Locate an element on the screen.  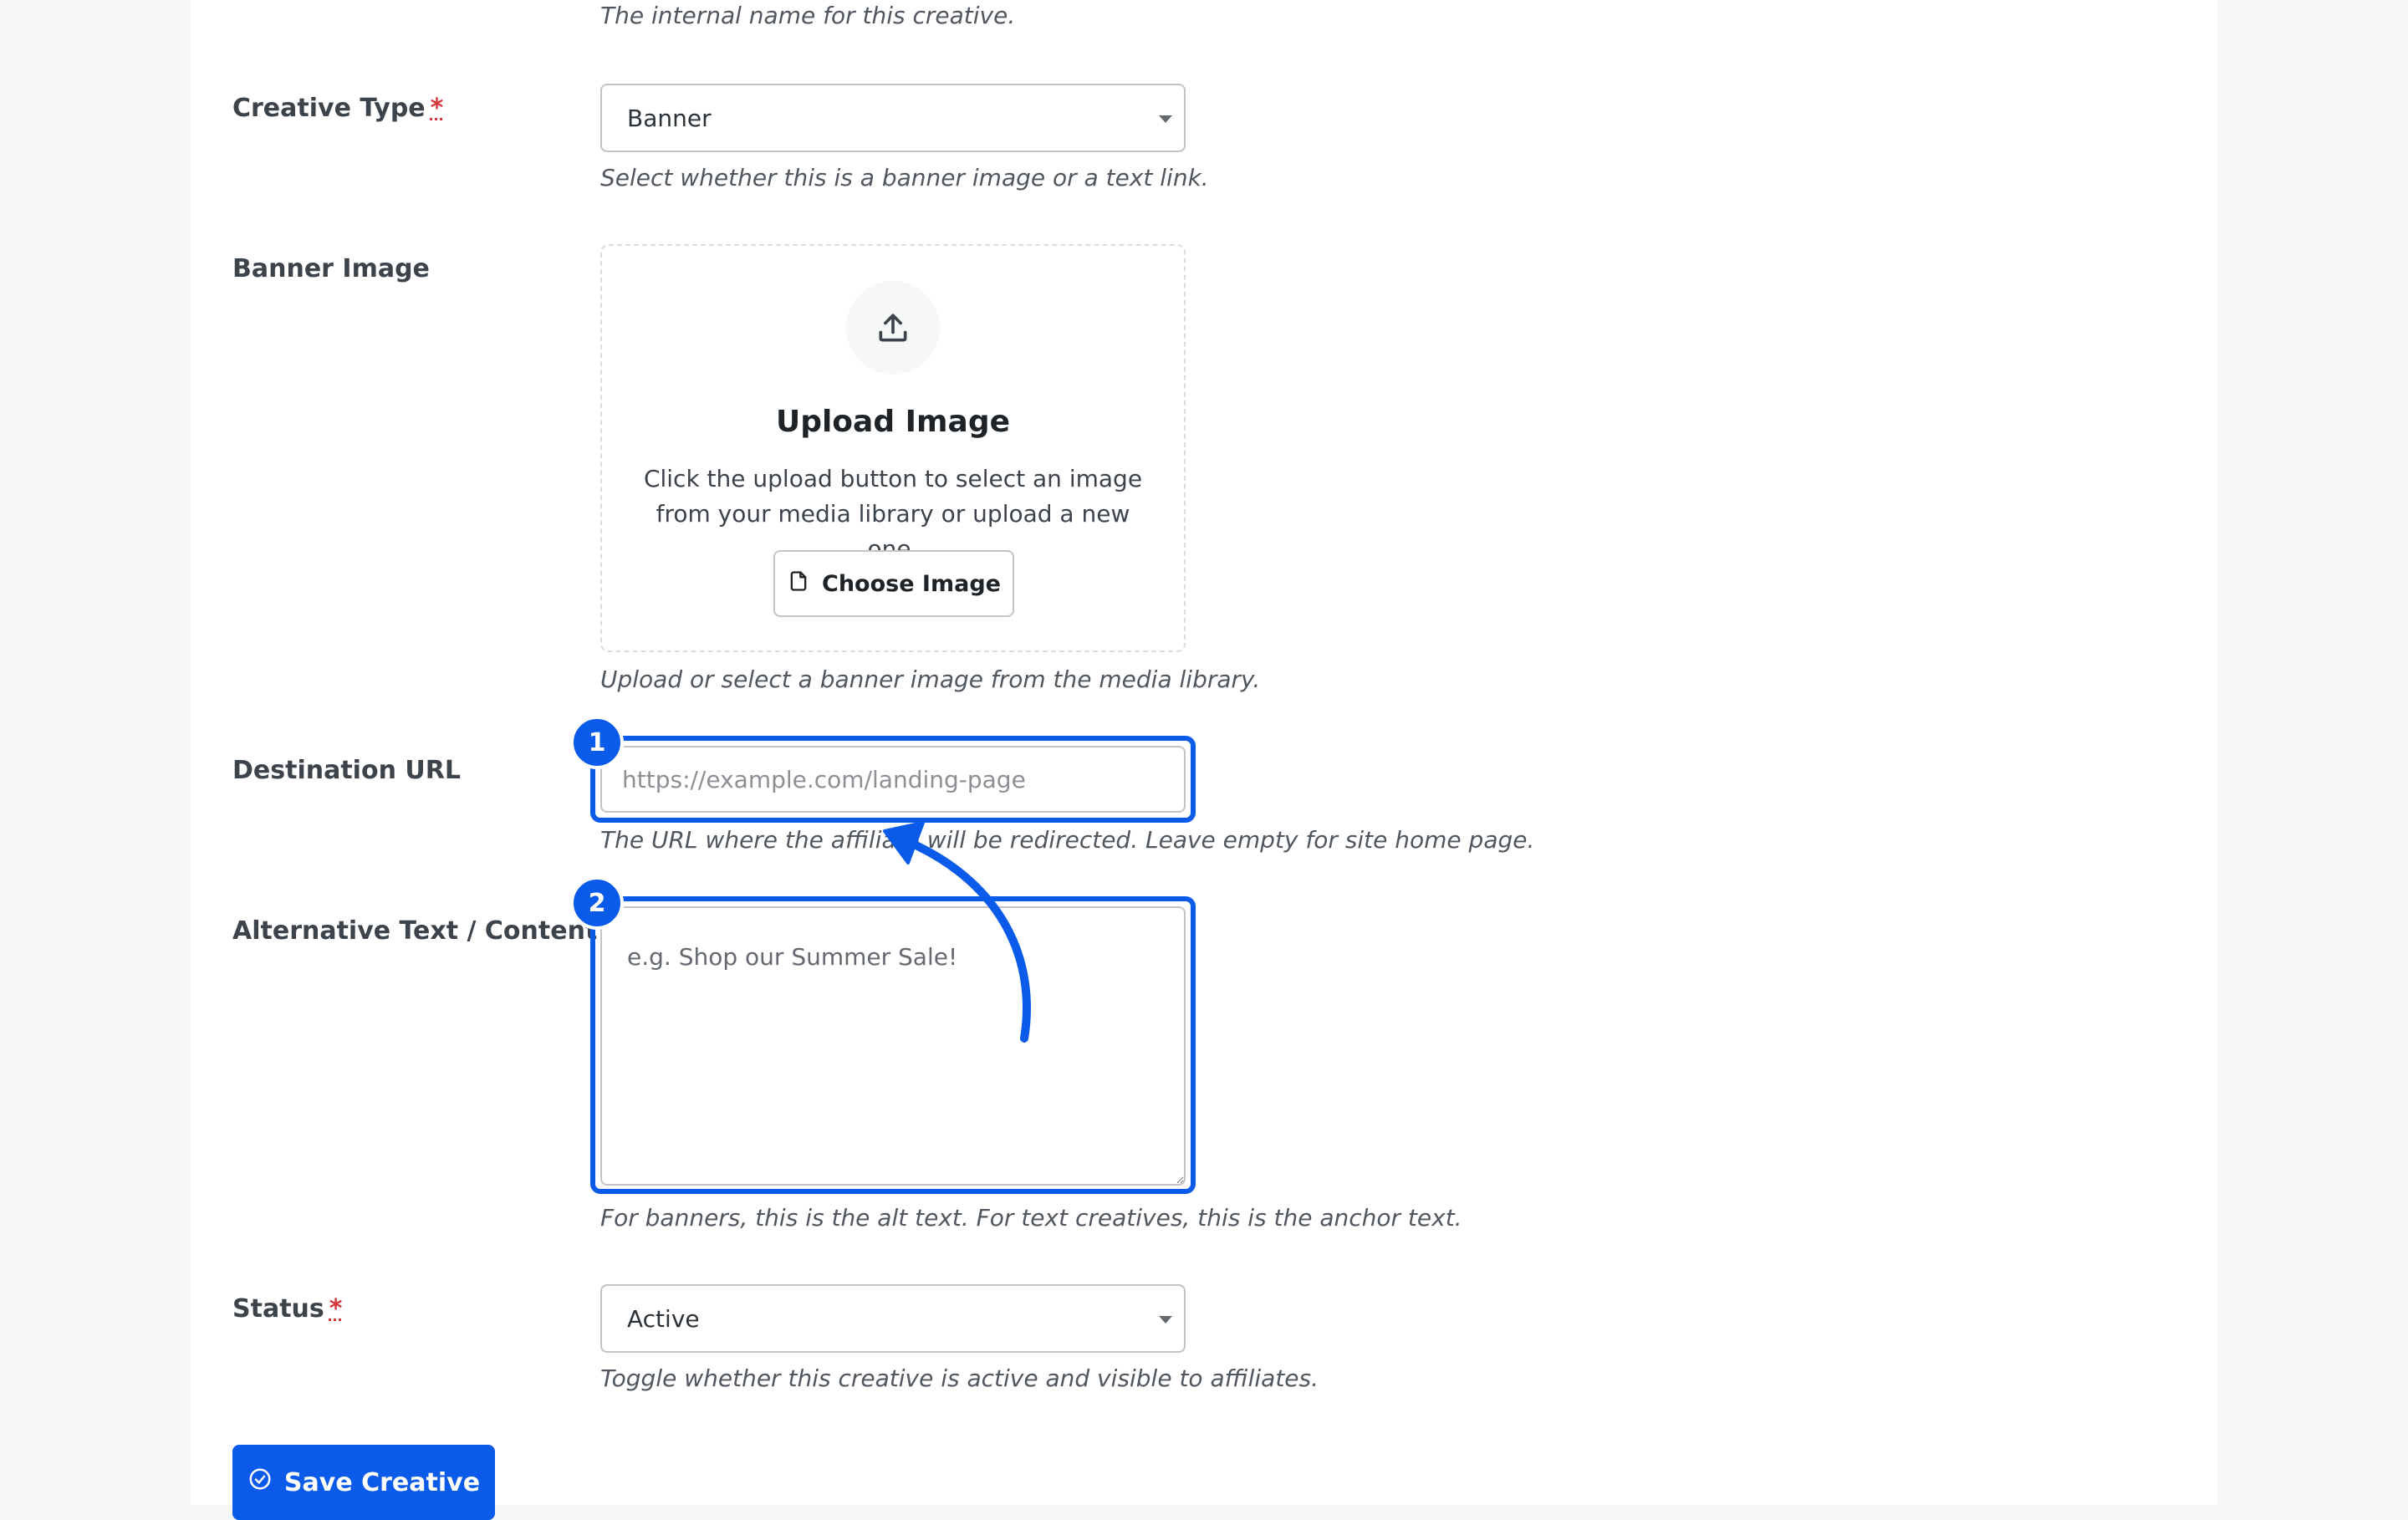
choose-image-button: Choose Image is located at coordinates (894, 583).